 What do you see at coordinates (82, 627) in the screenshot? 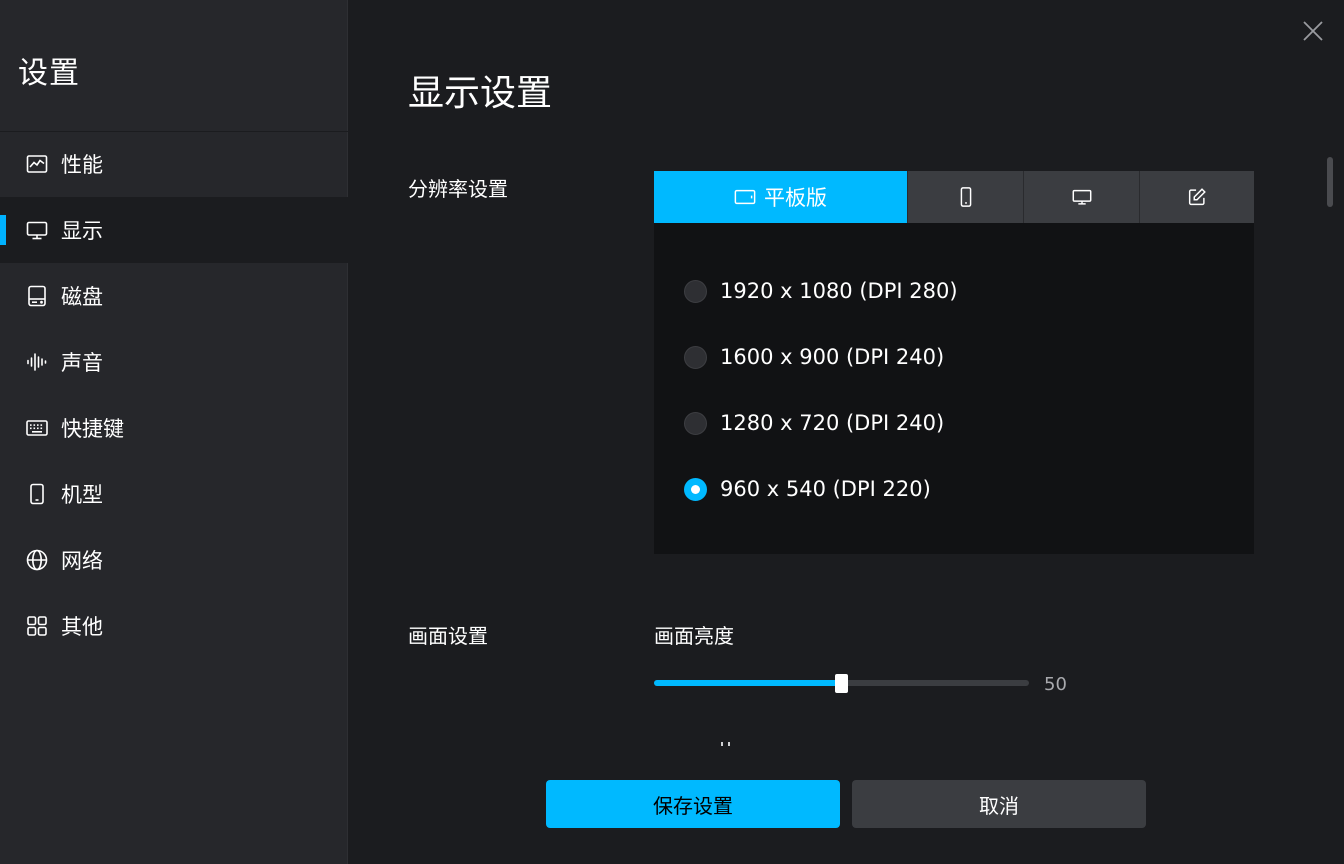
I see `sidebar-item-label: 其他` at bounding box center [82, 627].